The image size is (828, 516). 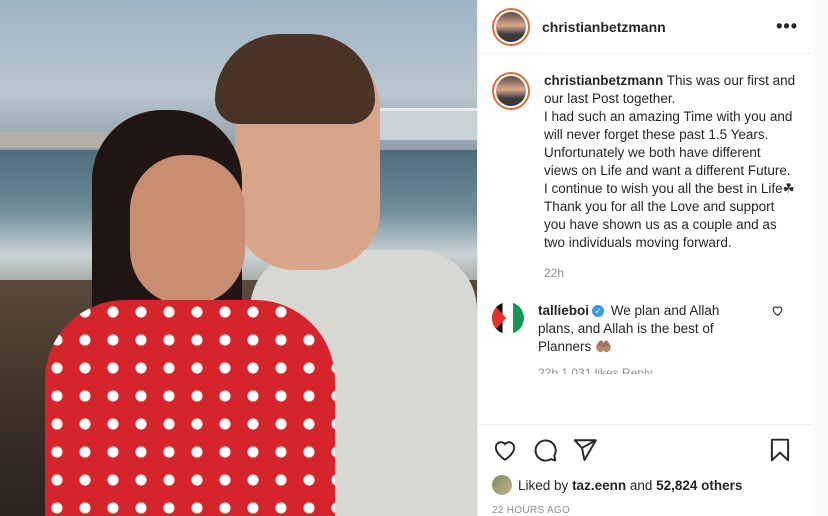 What do you see at coordinates (780, 450) in the screenshot?
I see `save-icon` at bounding box center [780, 450].